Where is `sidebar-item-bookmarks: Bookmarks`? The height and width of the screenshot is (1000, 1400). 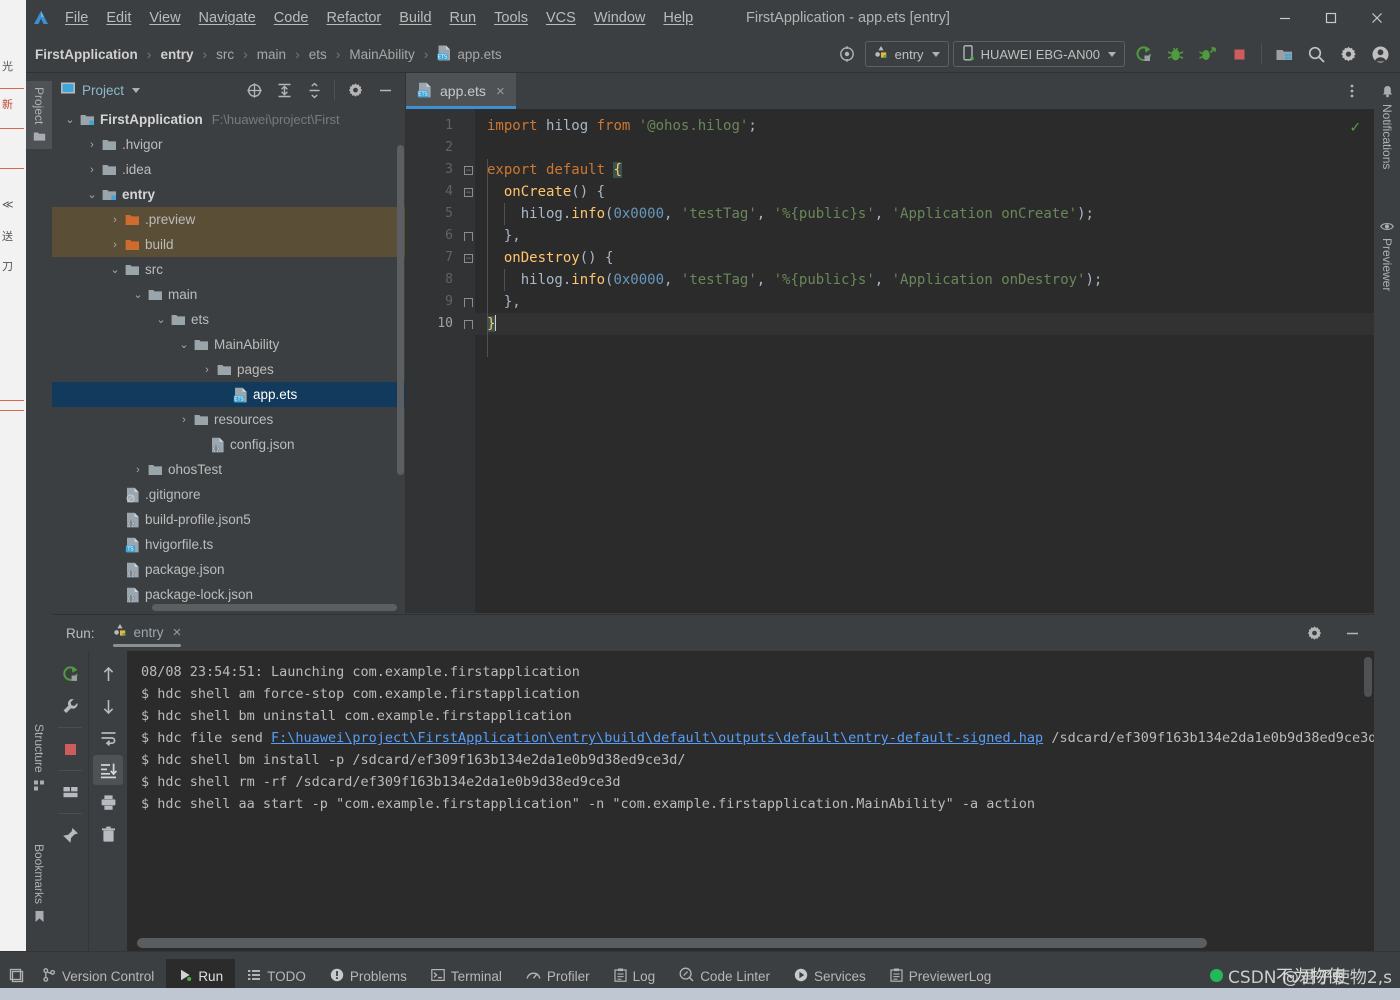
sidebar-item-bookmarks: Bookmarks is located at coordinates (39, 883).